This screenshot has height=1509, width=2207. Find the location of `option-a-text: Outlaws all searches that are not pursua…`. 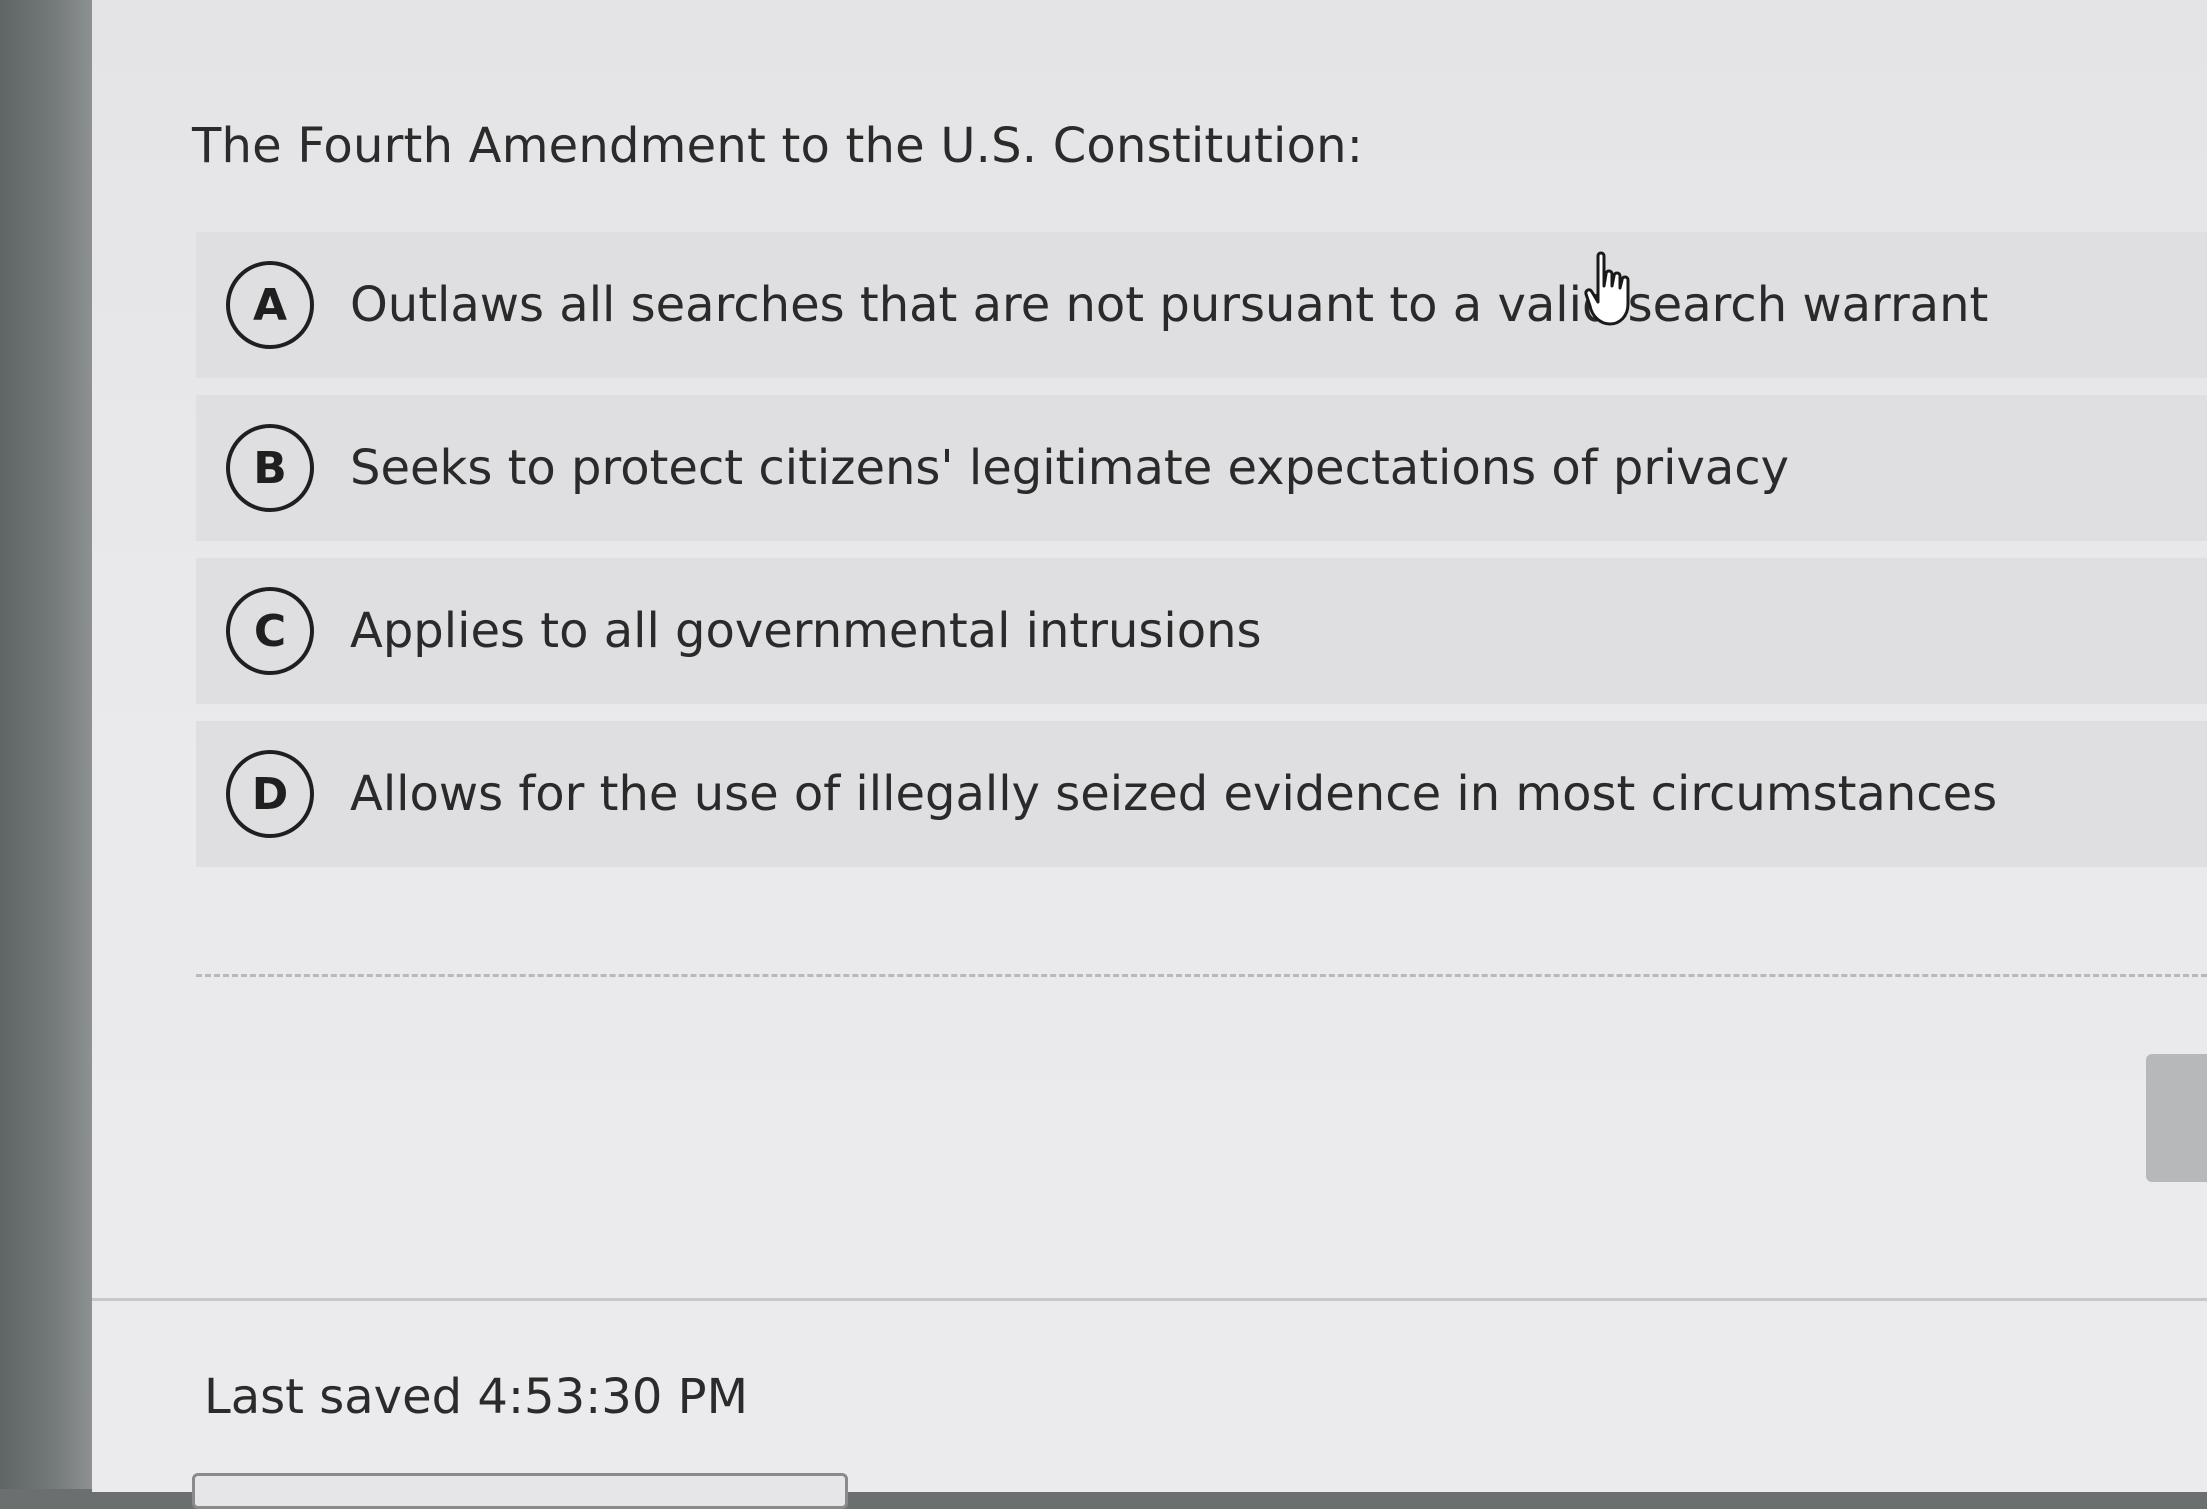

option-a-text: Outlaws all searches that are not pursua… is located at coordinates (1169, 305).